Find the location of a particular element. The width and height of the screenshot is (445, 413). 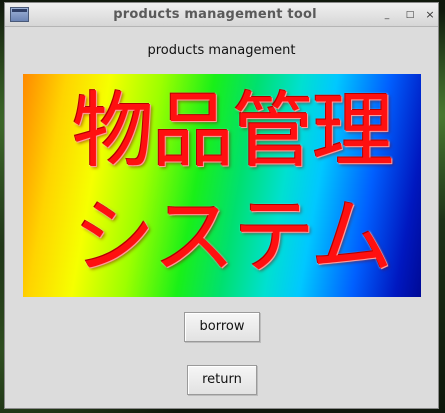

title-bar: products management tool _ □ × is located at coordinates (221, 15).